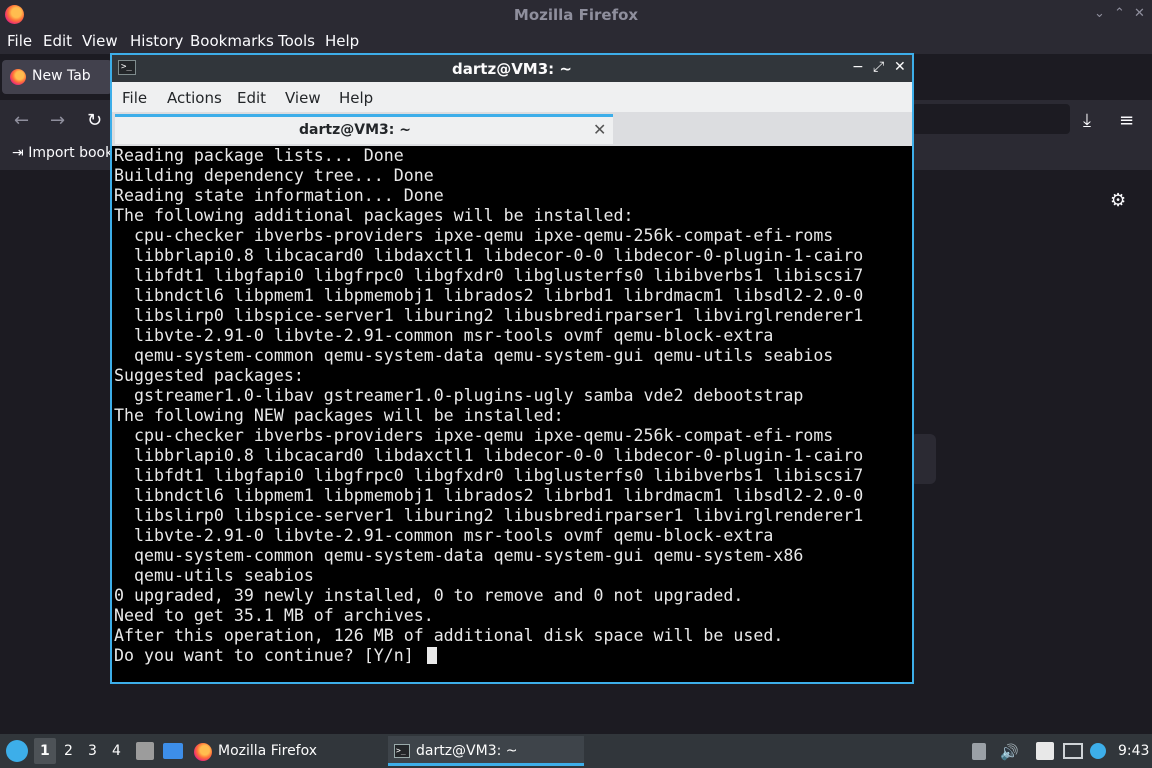  I want to click on import-bookmarks-label: Import book, so click(71, 153).